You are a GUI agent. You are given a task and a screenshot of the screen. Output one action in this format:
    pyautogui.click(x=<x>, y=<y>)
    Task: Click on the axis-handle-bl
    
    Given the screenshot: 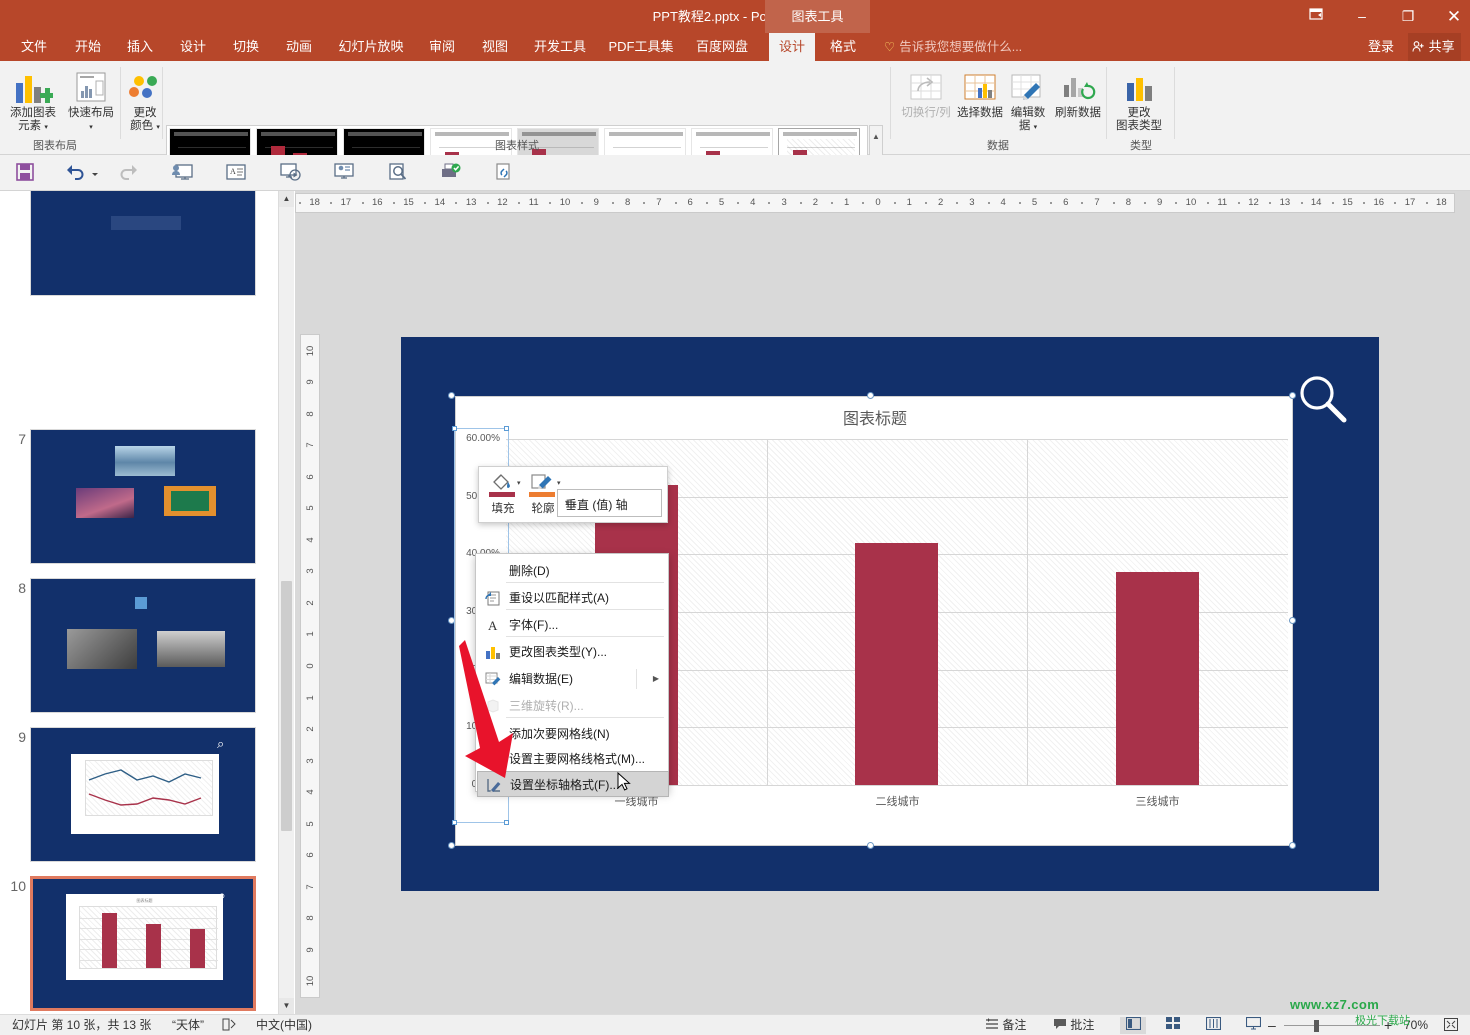 What is the action you would take?
    pyautogui.click(x=454, y=822)
    